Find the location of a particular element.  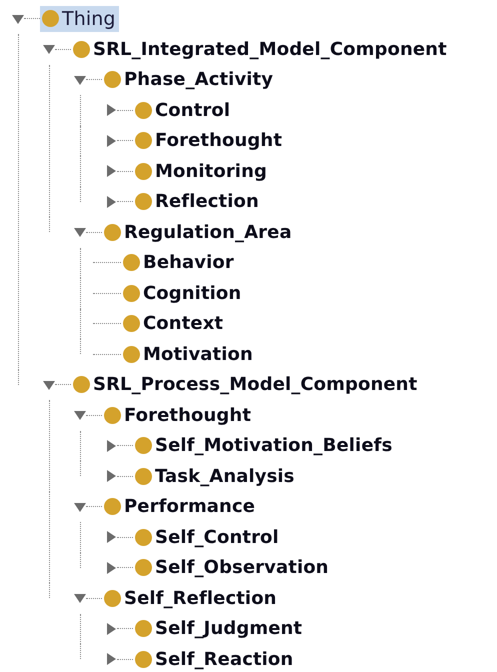

tree-node: Self_Reflection is located at coordinates (191, 598).